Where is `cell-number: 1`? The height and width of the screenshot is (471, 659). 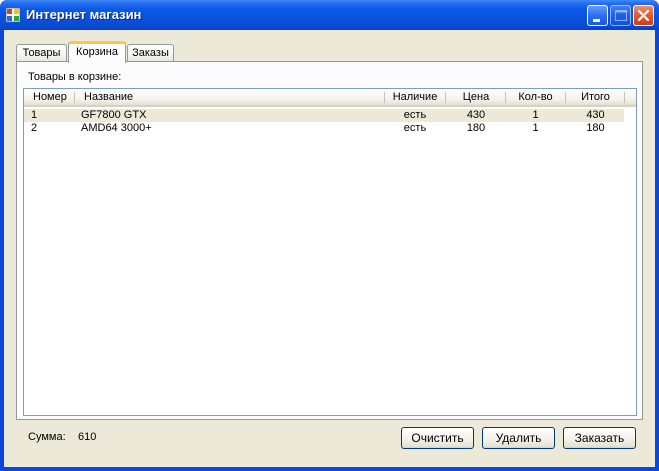
cell-number: 1 is located at coordinates (34, 115).